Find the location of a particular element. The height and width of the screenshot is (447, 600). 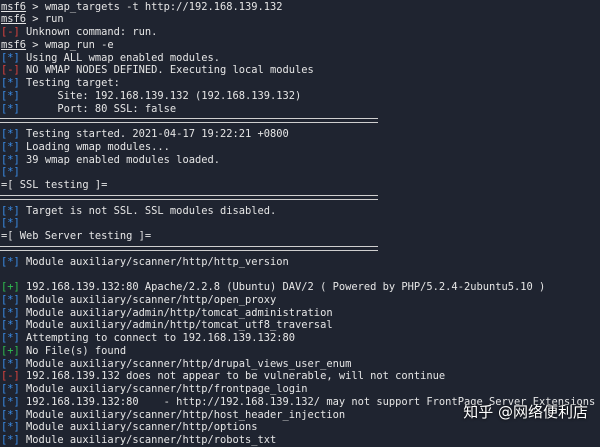

output-text: Module auxiliary/scanner/http/open_proxy is located at coordinates (151, 299).